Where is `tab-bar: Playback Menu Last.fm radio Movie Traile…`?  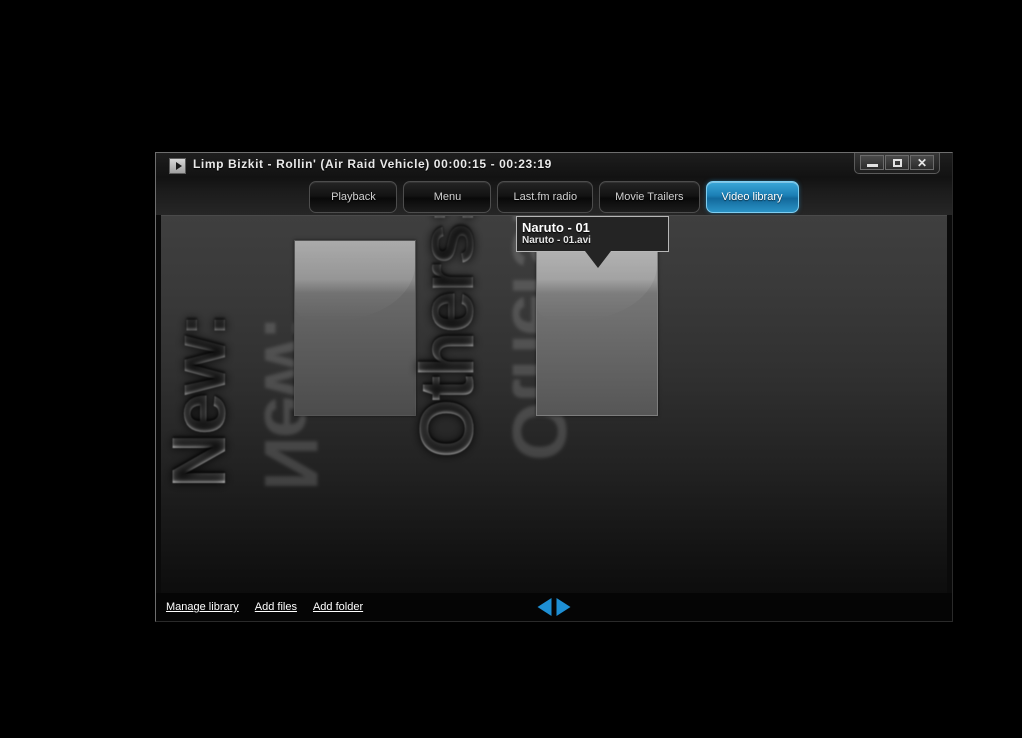 tab-bar: Playback Menu Last.fm radio Movie Traile… is located at coordinates (554, 197).